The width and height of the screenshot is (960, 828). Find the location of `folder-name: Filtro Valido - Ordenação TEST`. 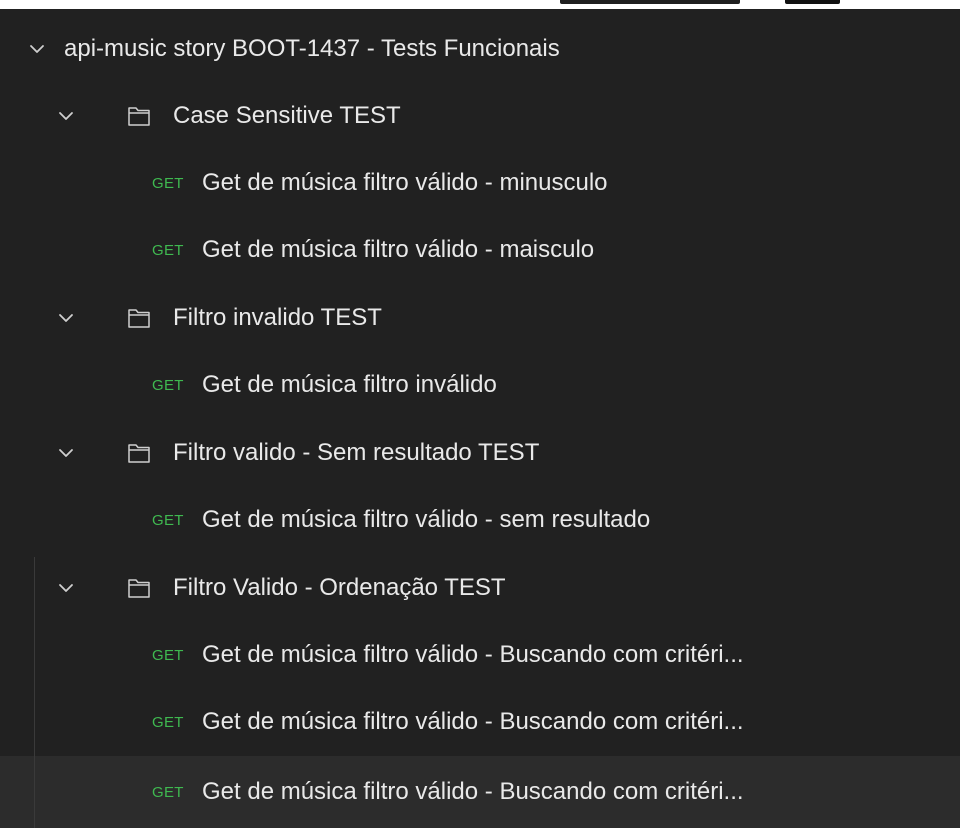

folder-name: Filtro Valido - Ordenação TEST is located at coordinates (339, 587).